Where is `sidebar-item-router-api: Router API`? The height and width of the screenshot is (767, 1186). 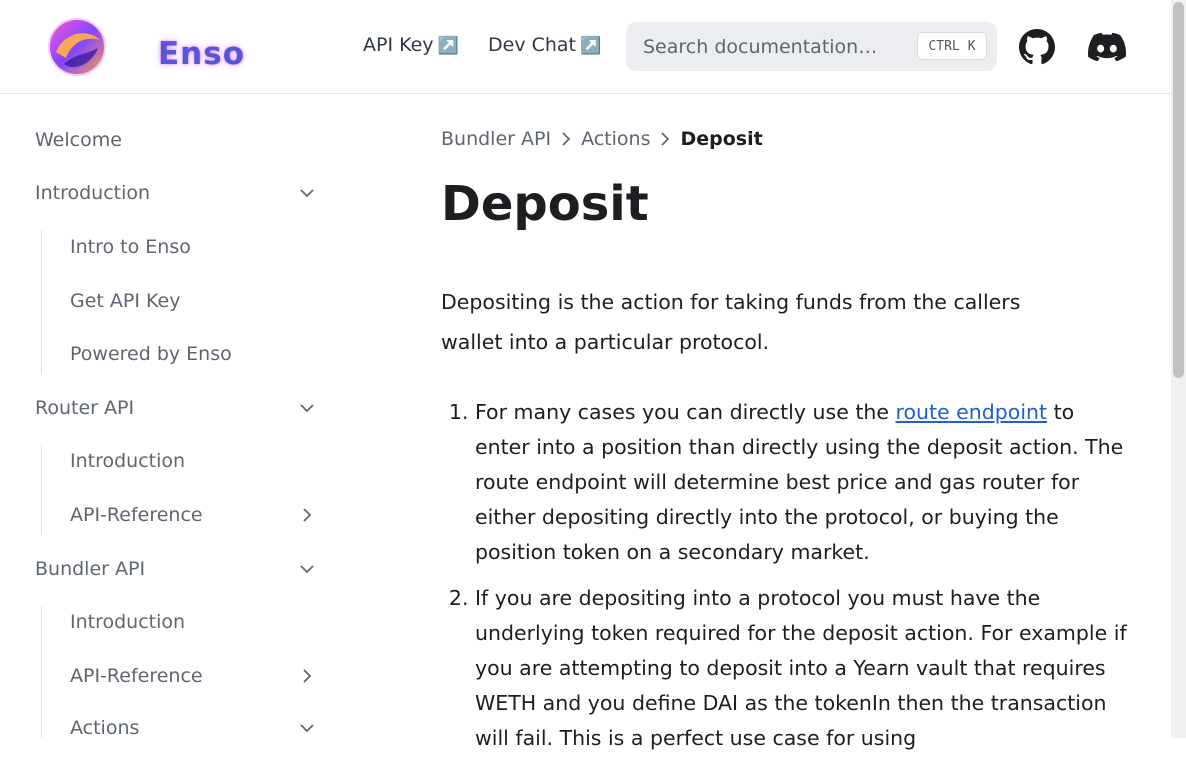
sidebar-item-router-api: Router API is located at coordinates (177, 408).